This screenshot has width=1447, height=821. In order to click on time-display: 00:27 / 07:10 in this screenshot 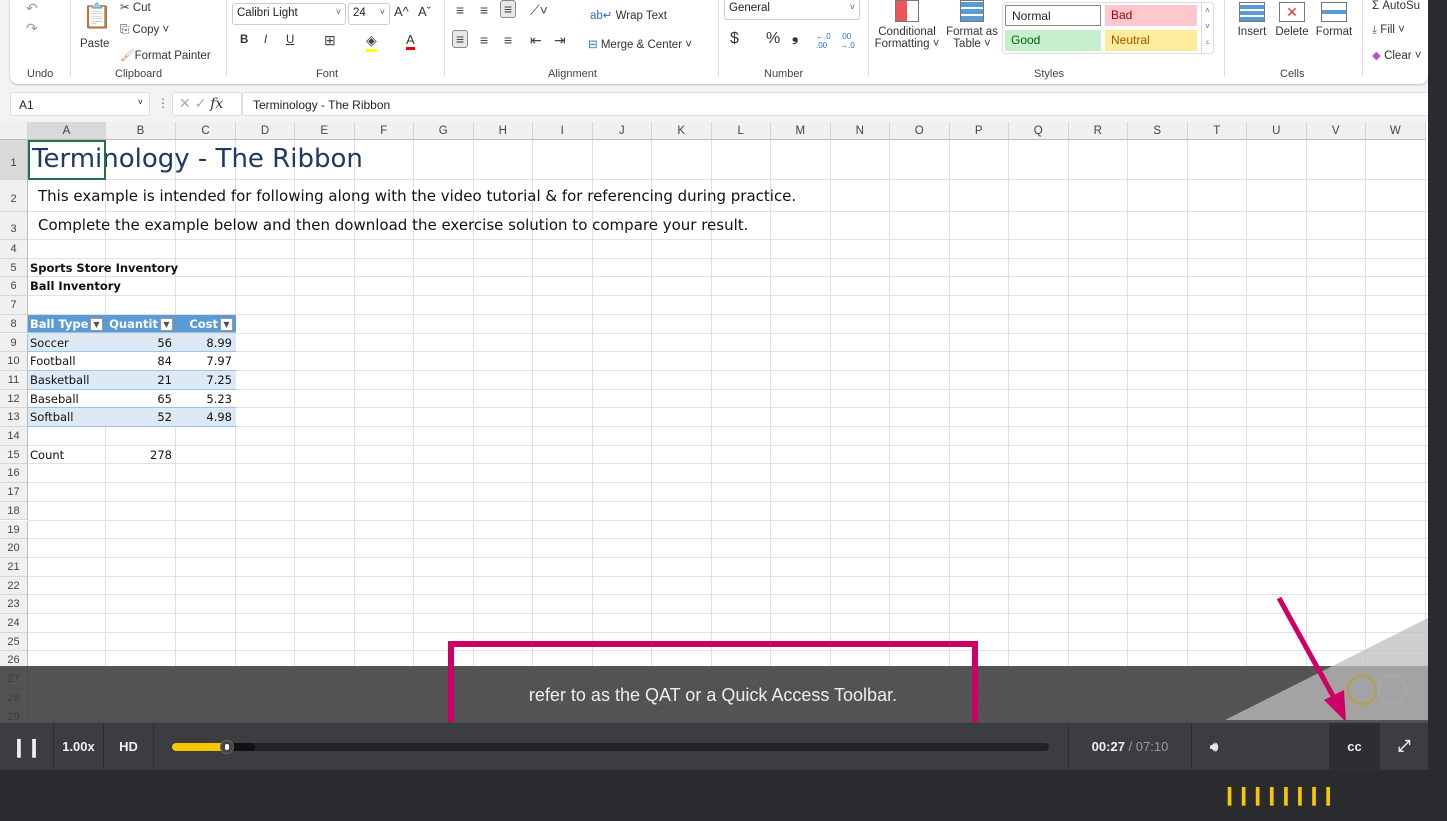, I will do `click(1130, 747)`.